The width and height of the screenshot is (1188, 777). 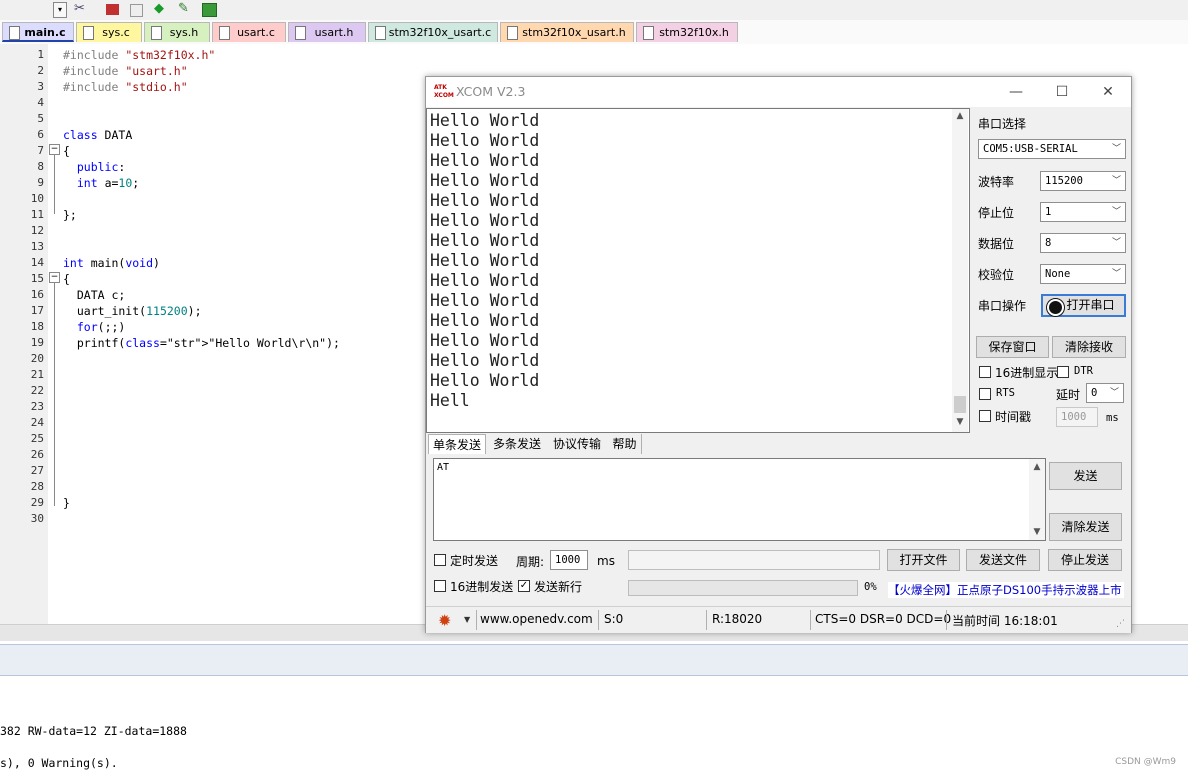 I want to click on period-field: 1000, so click(x=569, y=560).